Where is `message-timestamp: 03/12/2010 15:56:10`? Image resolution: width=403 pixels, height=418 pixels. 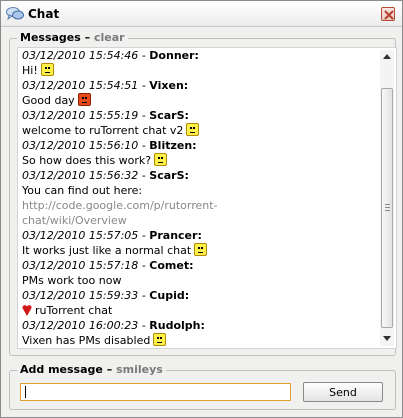
message-timestamp: 03/12/2010 15:56:10 is located at coordinates (80, 145).